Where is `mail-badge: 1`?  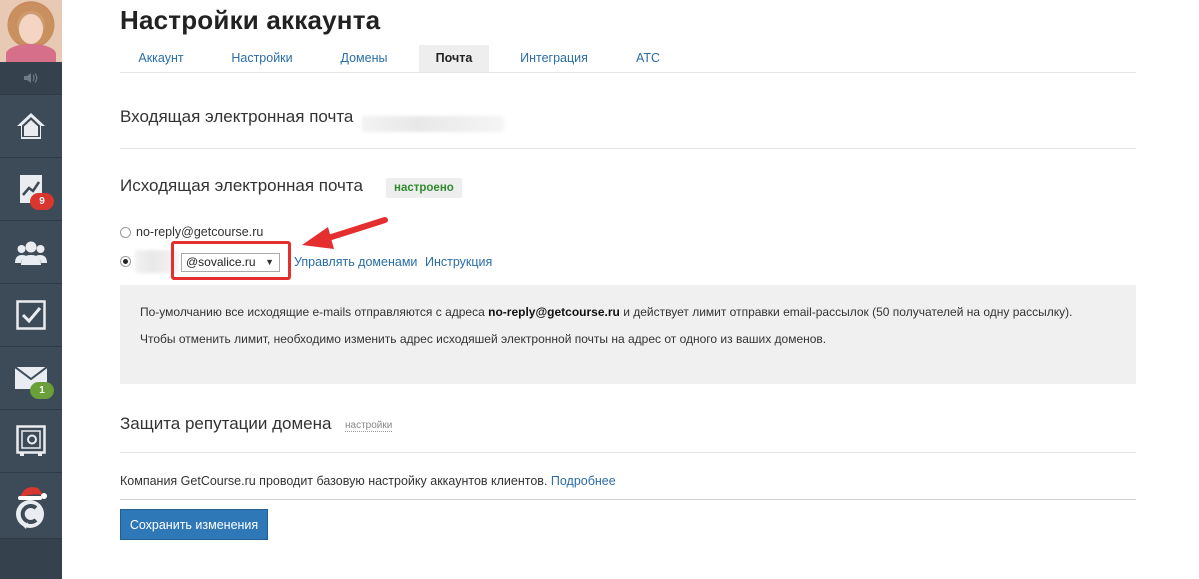
mail-badge: 1 is located at coordinates (42, 390).